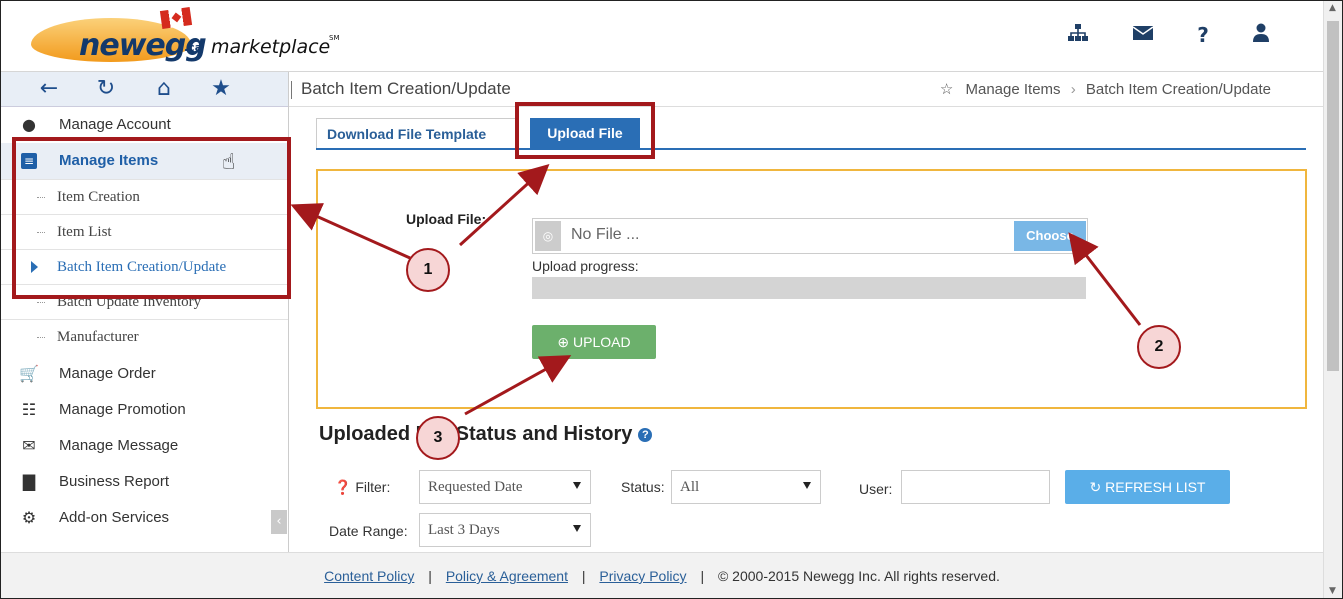 The image size is (1343, 599). Describe the element at coordinates (946, 89) in the screenshot. I see `favorite-star-icon: ☆` at that location.